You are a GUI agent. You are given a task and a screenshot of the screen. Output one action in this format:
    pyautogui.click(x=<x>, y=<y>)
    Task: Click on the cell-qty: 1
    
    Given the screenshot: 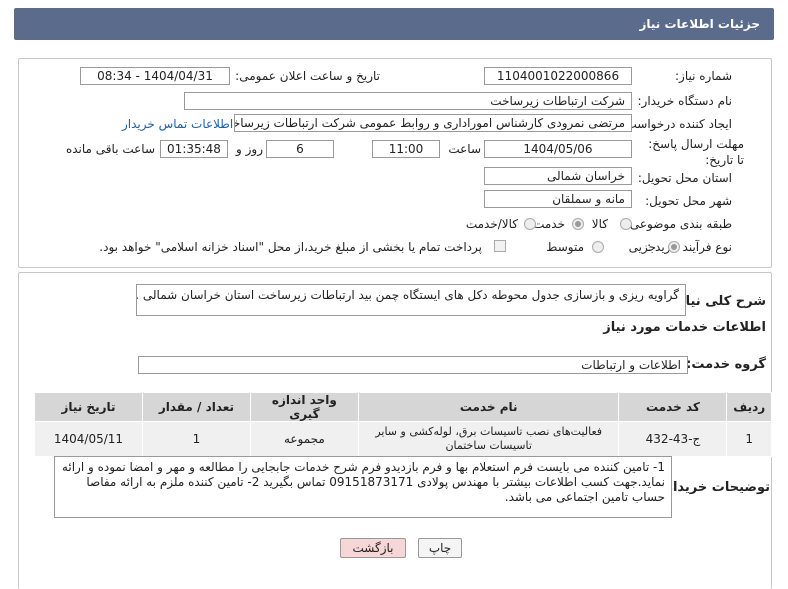 What is the action you would take?
    pyautogui.click(x=196, y=439)
    